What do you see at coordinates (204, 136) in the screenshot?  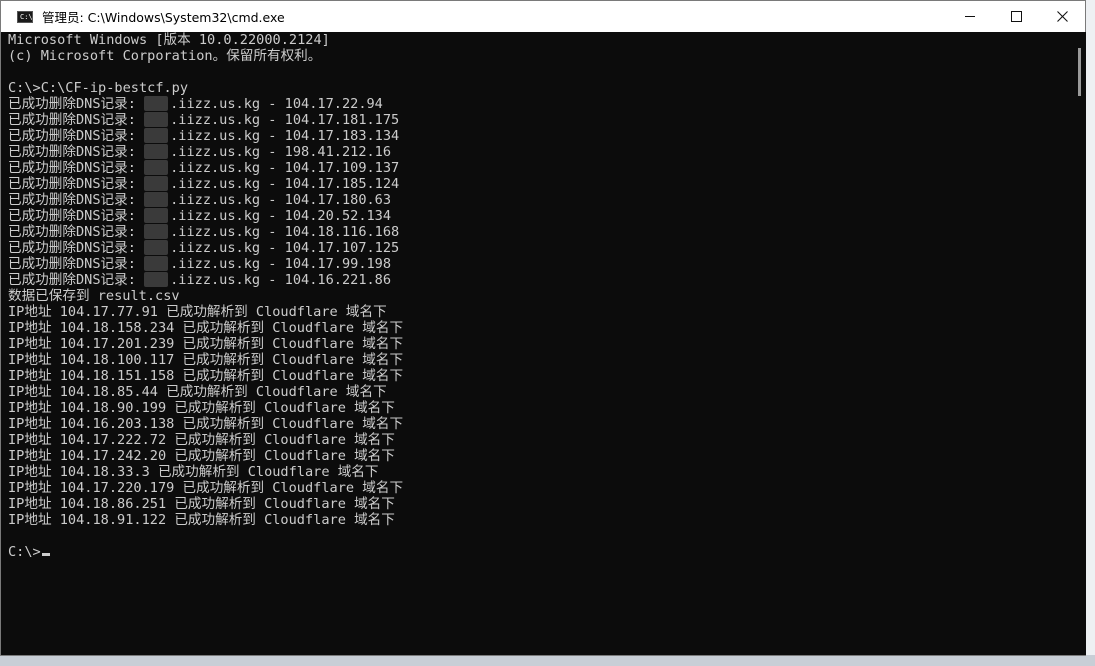 I see `console-line: 已成功删除DNS记录: .iizz.us.kg - 104.17.183.134` at bounding box center [204, 136].